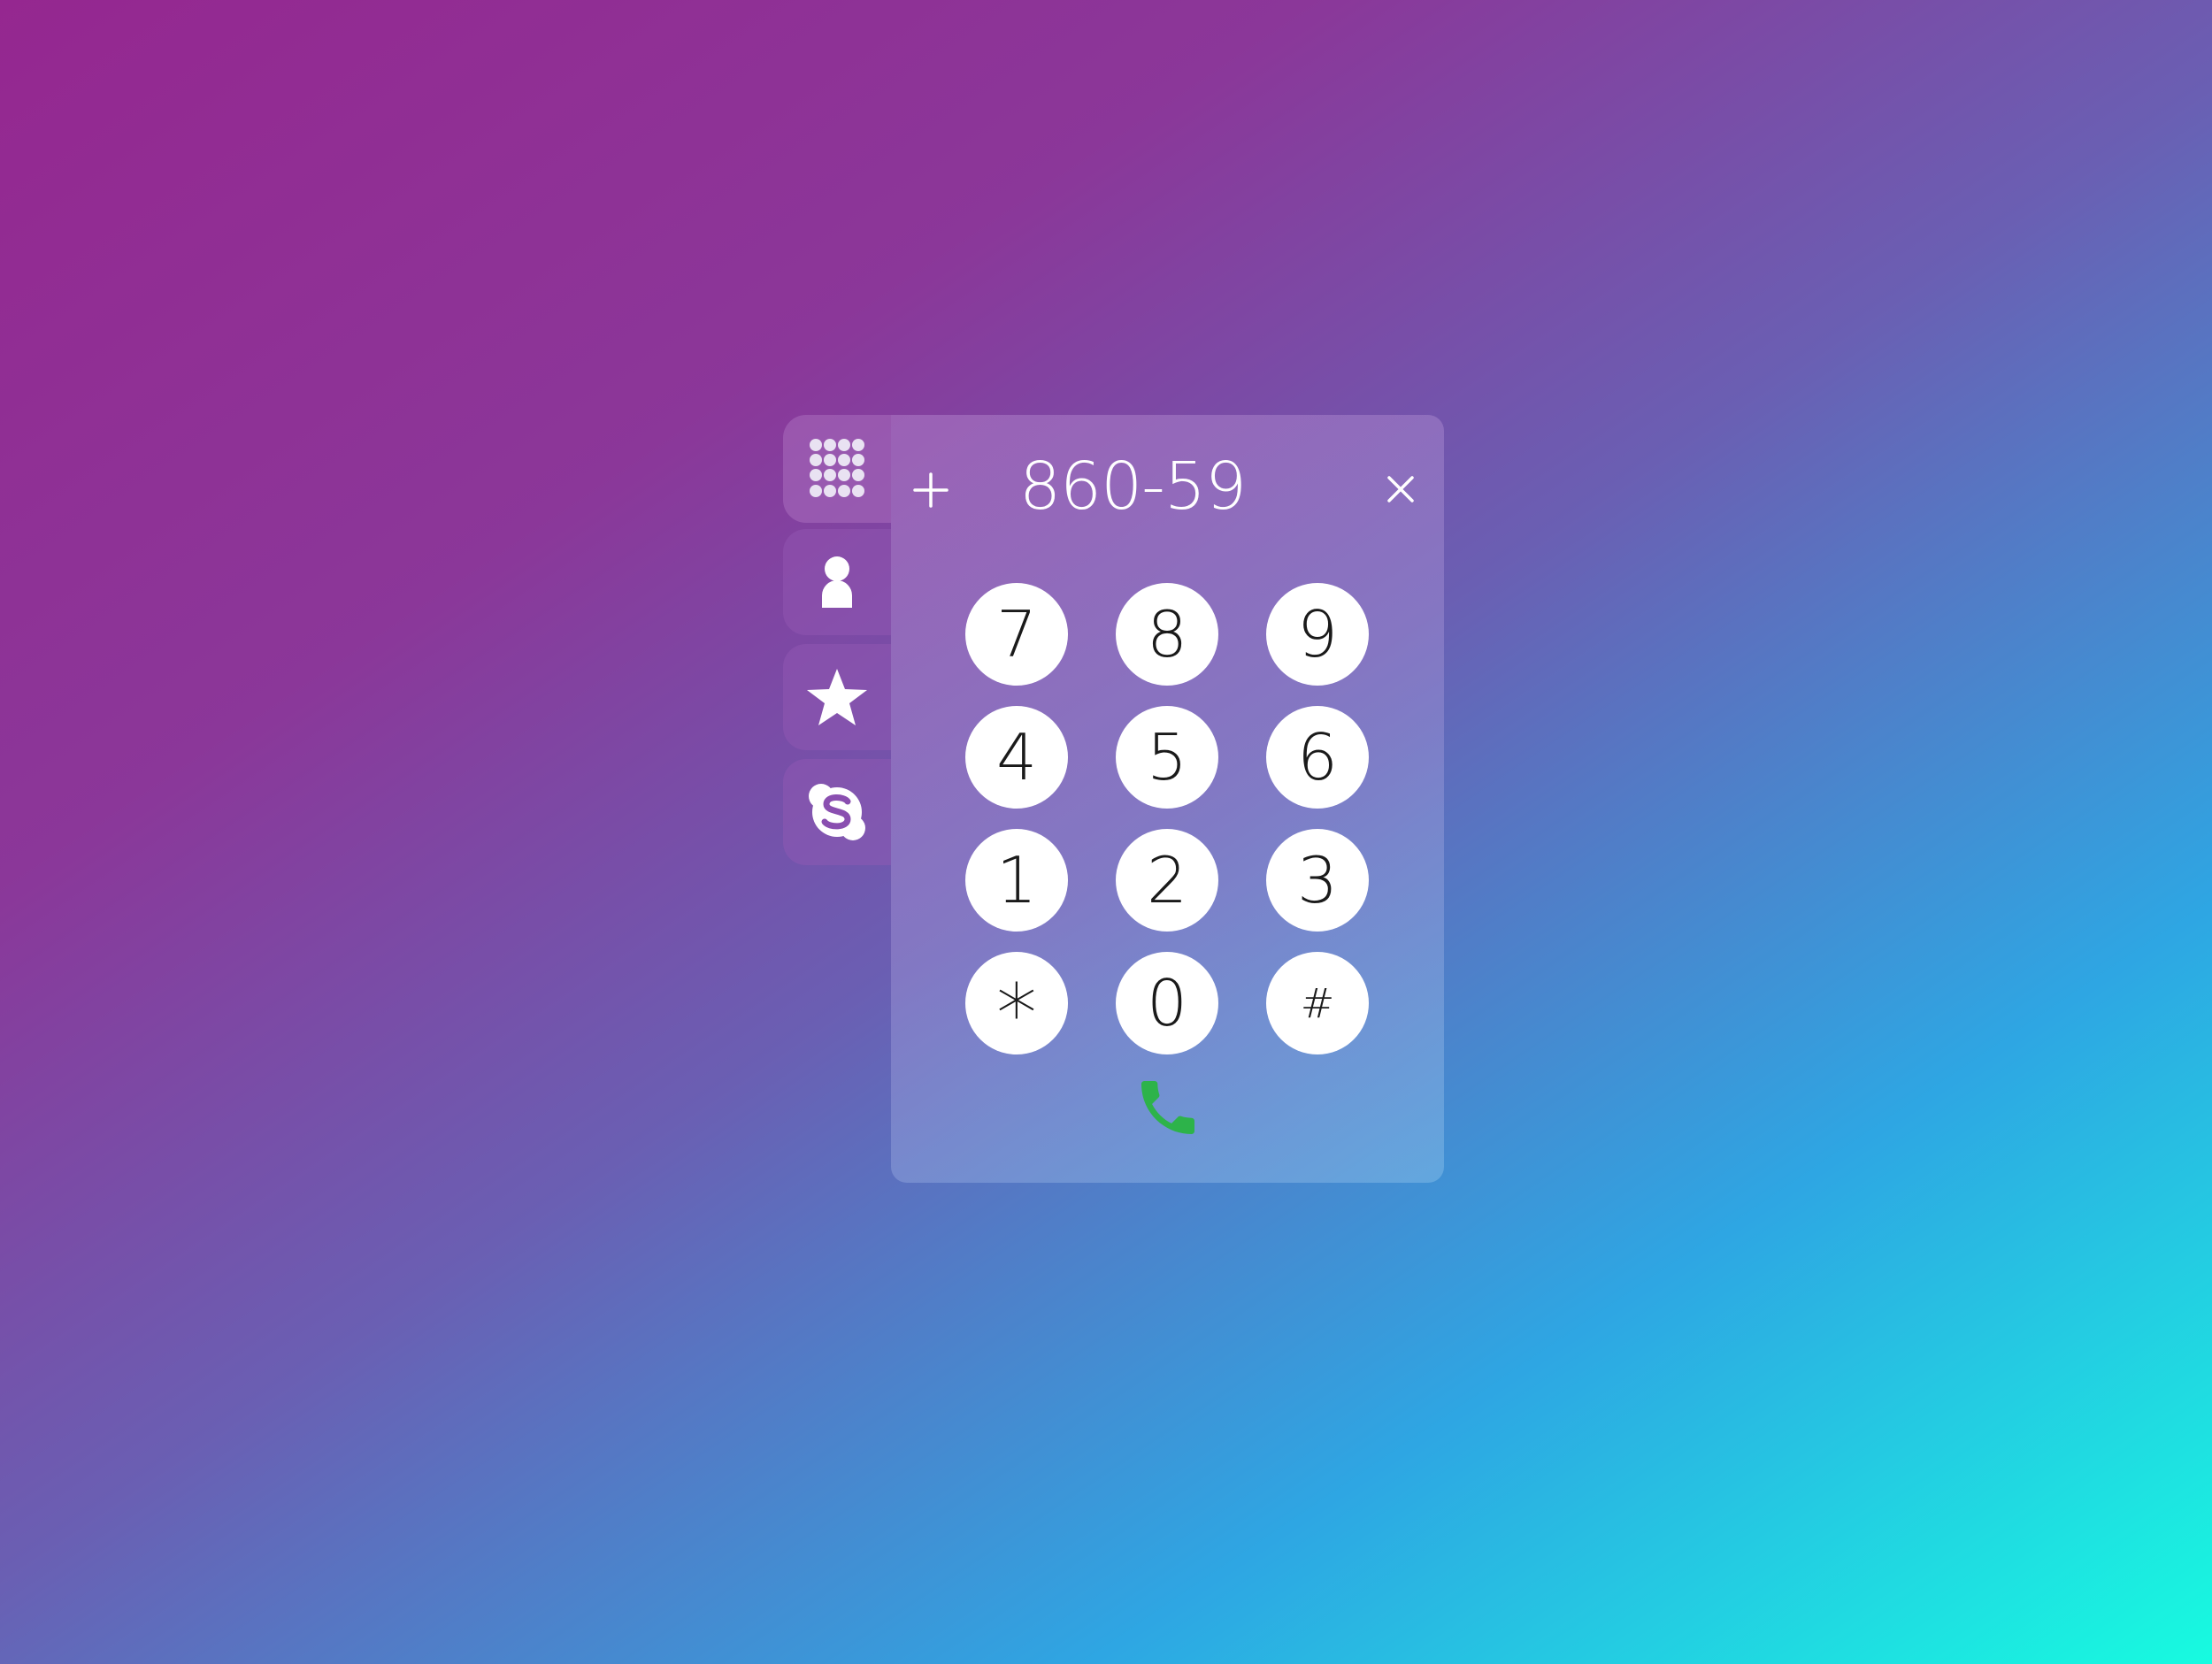  I want to click on key-7: 7, so click(1017, 634).